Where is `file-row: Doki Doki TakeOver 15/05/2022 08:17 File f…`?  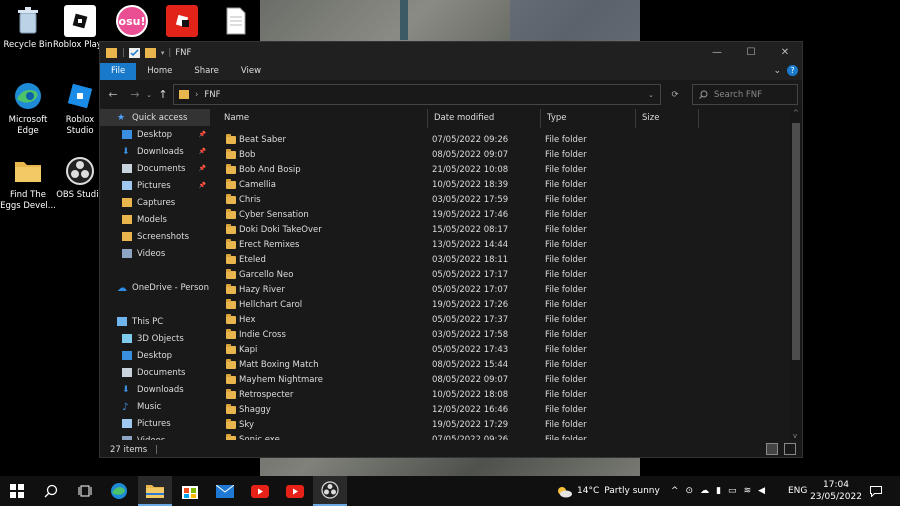
file-row: Doki Doki TakeOver 15/05/2022 08:17 File f… is located at coordinates (497, 230).